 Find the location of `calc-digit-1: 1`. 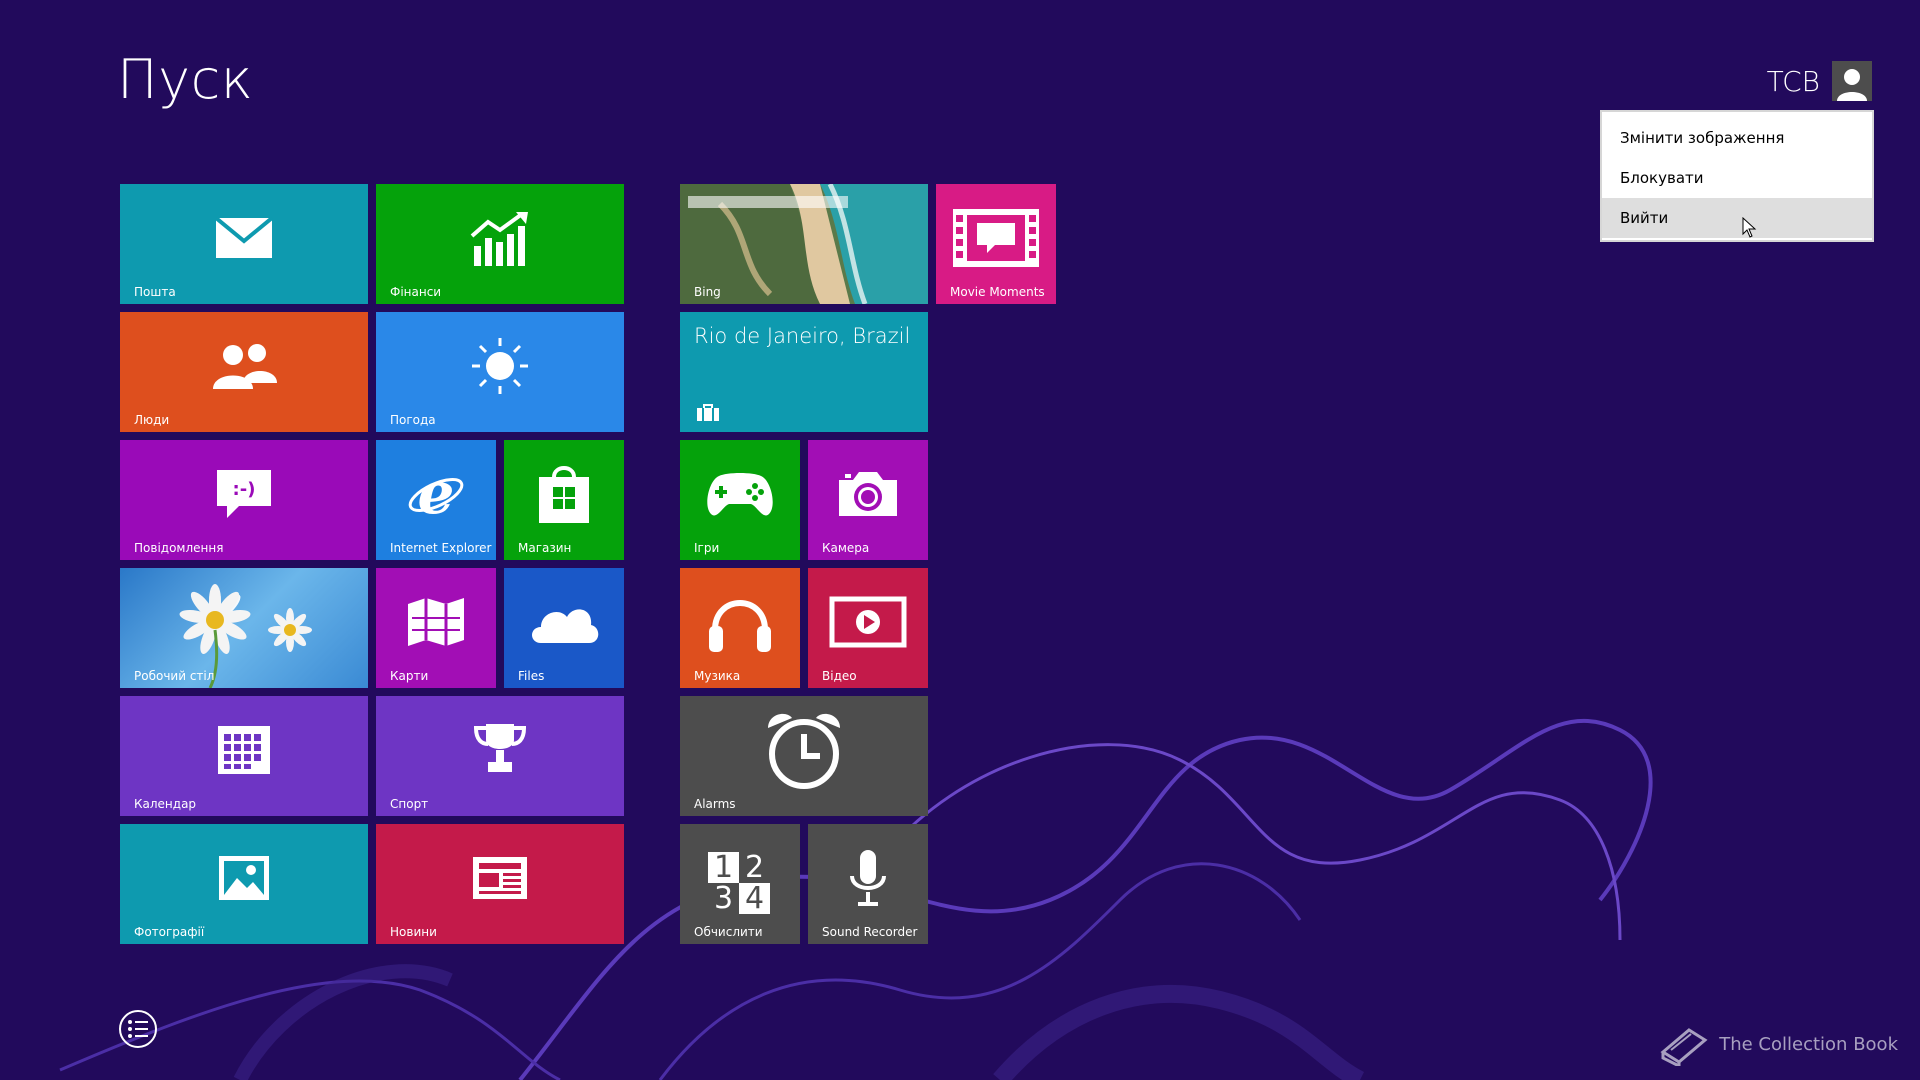

calc-digit-1: 1 is located at coordinates (723, 867).